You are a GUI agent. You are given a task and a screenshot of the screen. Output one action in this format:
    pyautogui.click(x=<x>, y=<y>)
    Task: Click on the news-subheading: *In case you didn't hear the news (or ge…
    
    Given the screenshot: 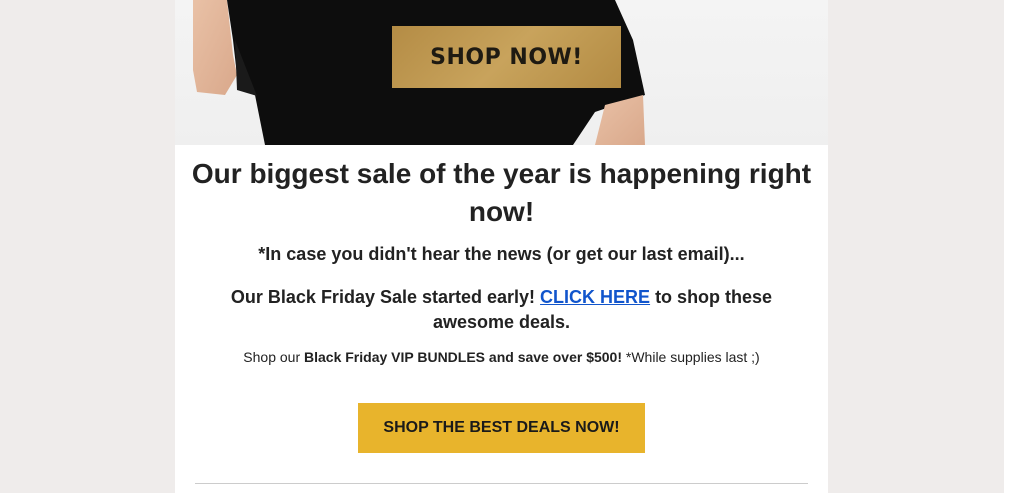 What is the action you would take?
    pyautogui.click(x=501, y=254)
    